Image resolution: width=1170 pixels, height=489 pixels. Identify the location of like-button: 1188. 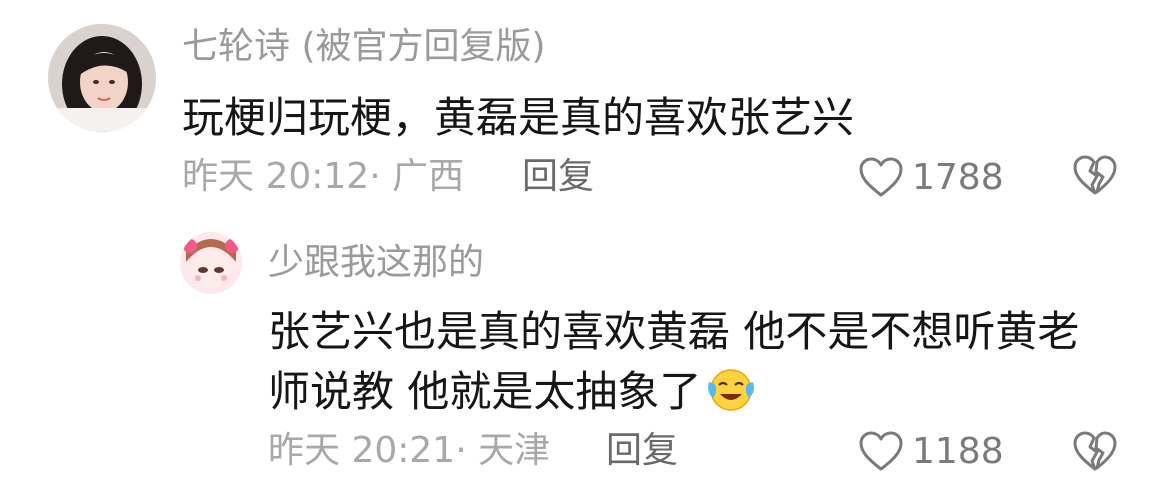
(931, 451).